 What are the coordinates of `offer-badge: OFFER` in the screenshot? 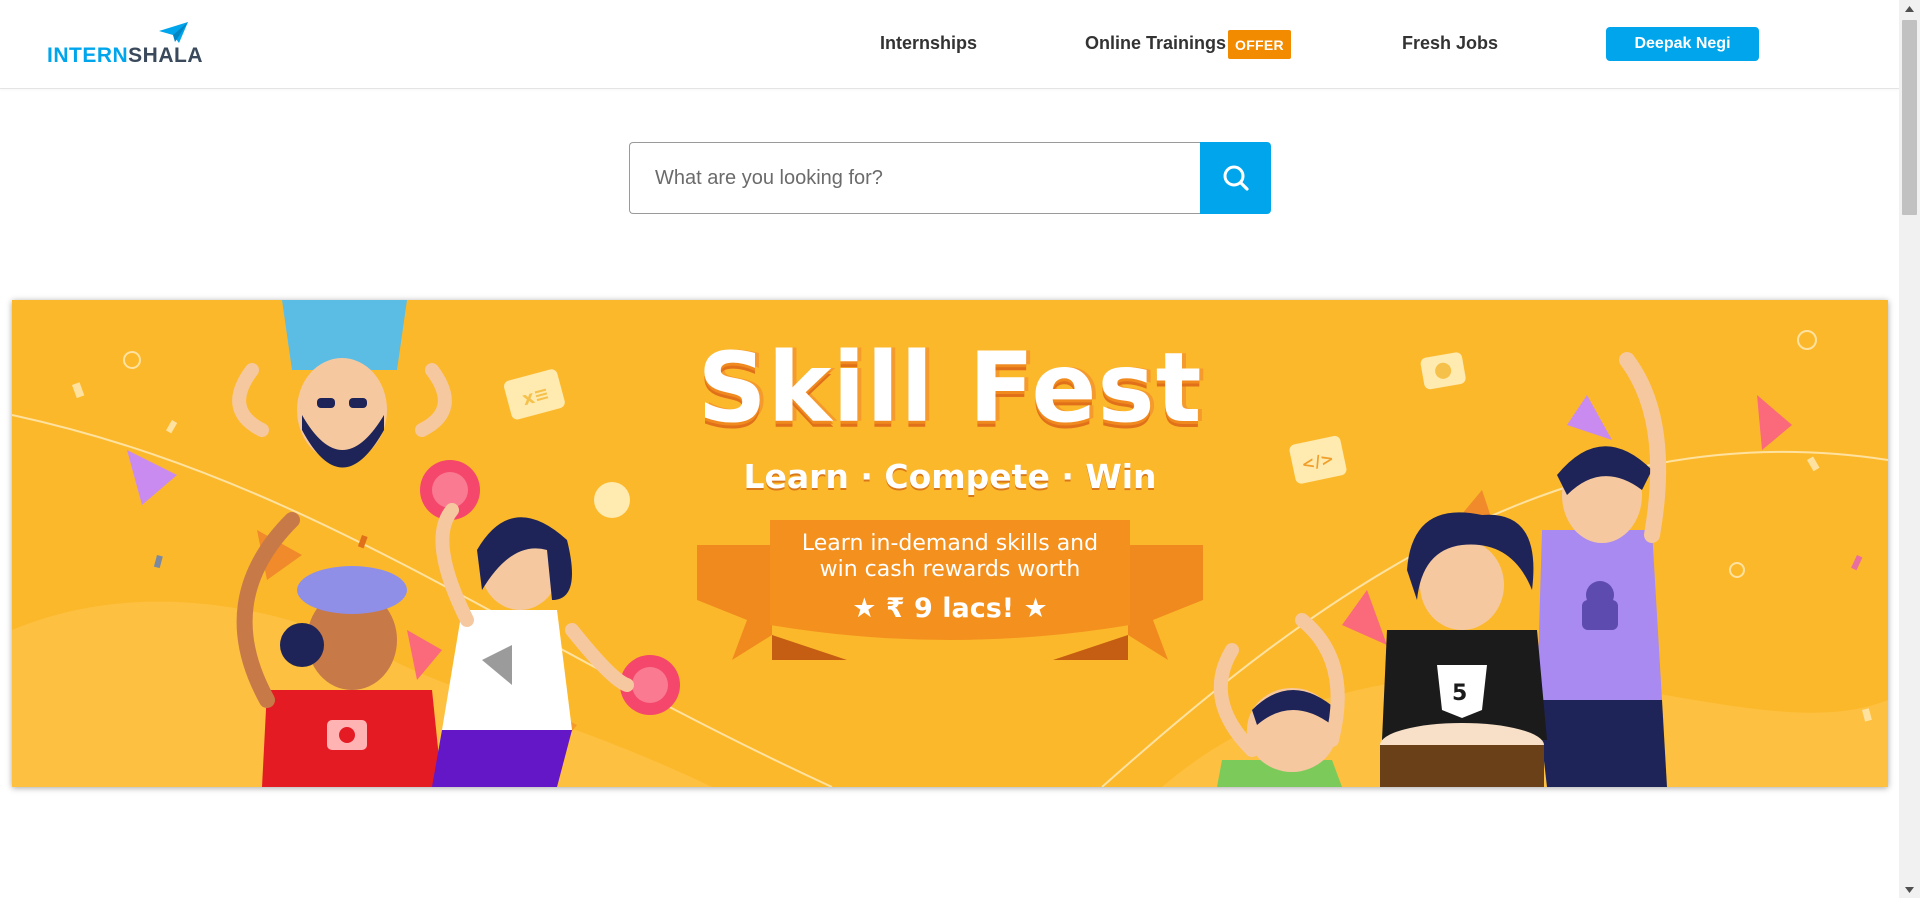 It's located at (1259, 44).